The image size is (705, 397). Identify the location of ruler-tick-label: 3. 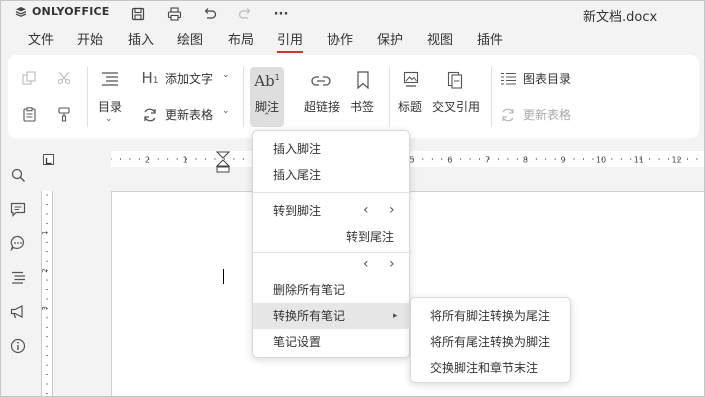
(45, 308).